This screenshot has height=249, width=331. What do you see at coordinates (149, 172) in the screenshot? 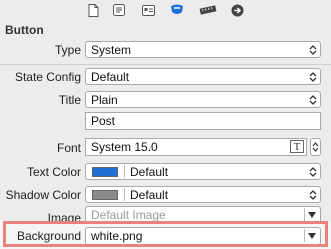
I see `text-color-value: Default` at bounding box center [149, 172].